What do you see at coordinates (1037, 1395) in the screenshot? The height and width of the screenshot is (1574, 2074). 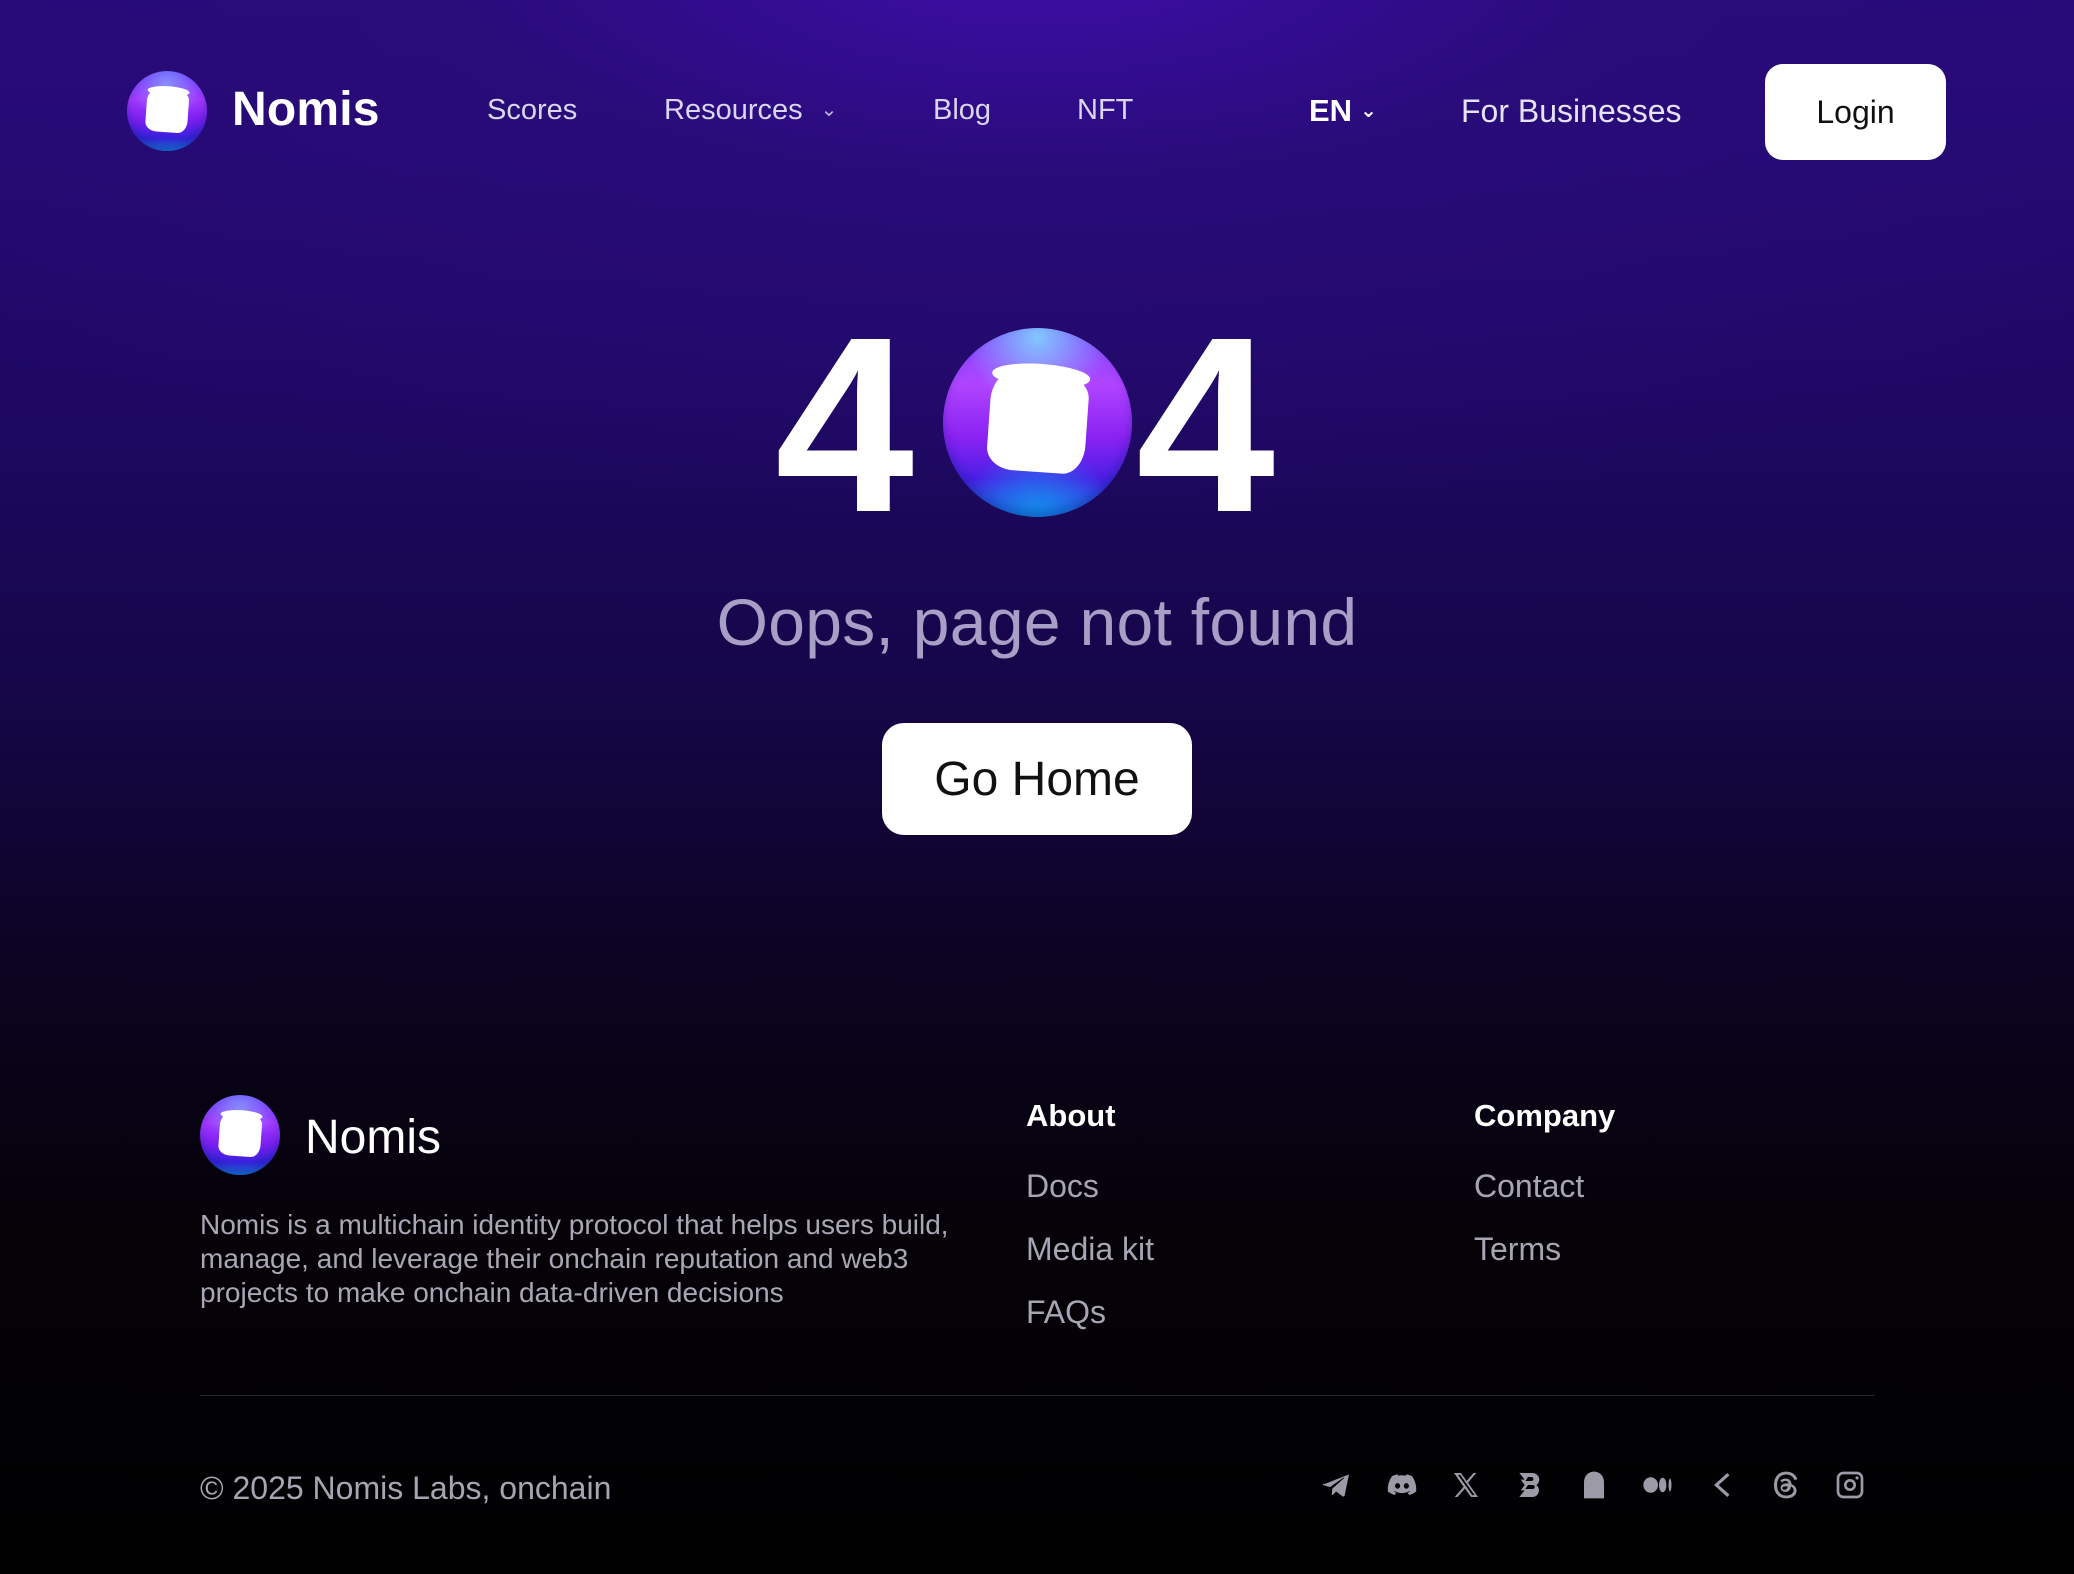 I see `footer-divider` at bounding box center [1037, 1395].